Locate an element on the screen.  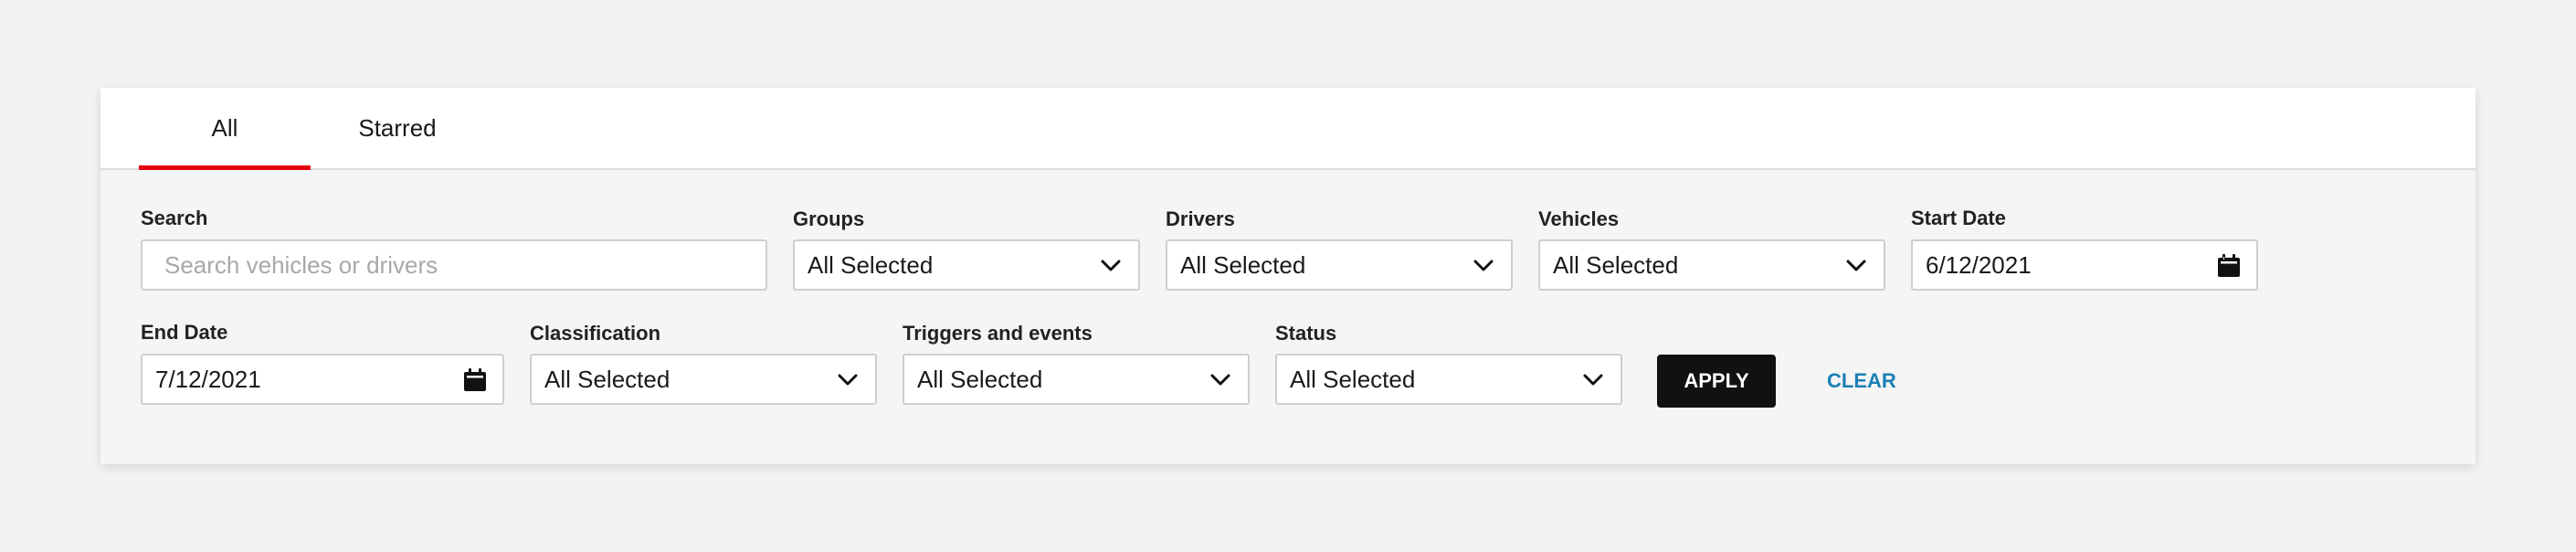
start-date-input: 6/12/2021 is located at coordinates (2084, 265).